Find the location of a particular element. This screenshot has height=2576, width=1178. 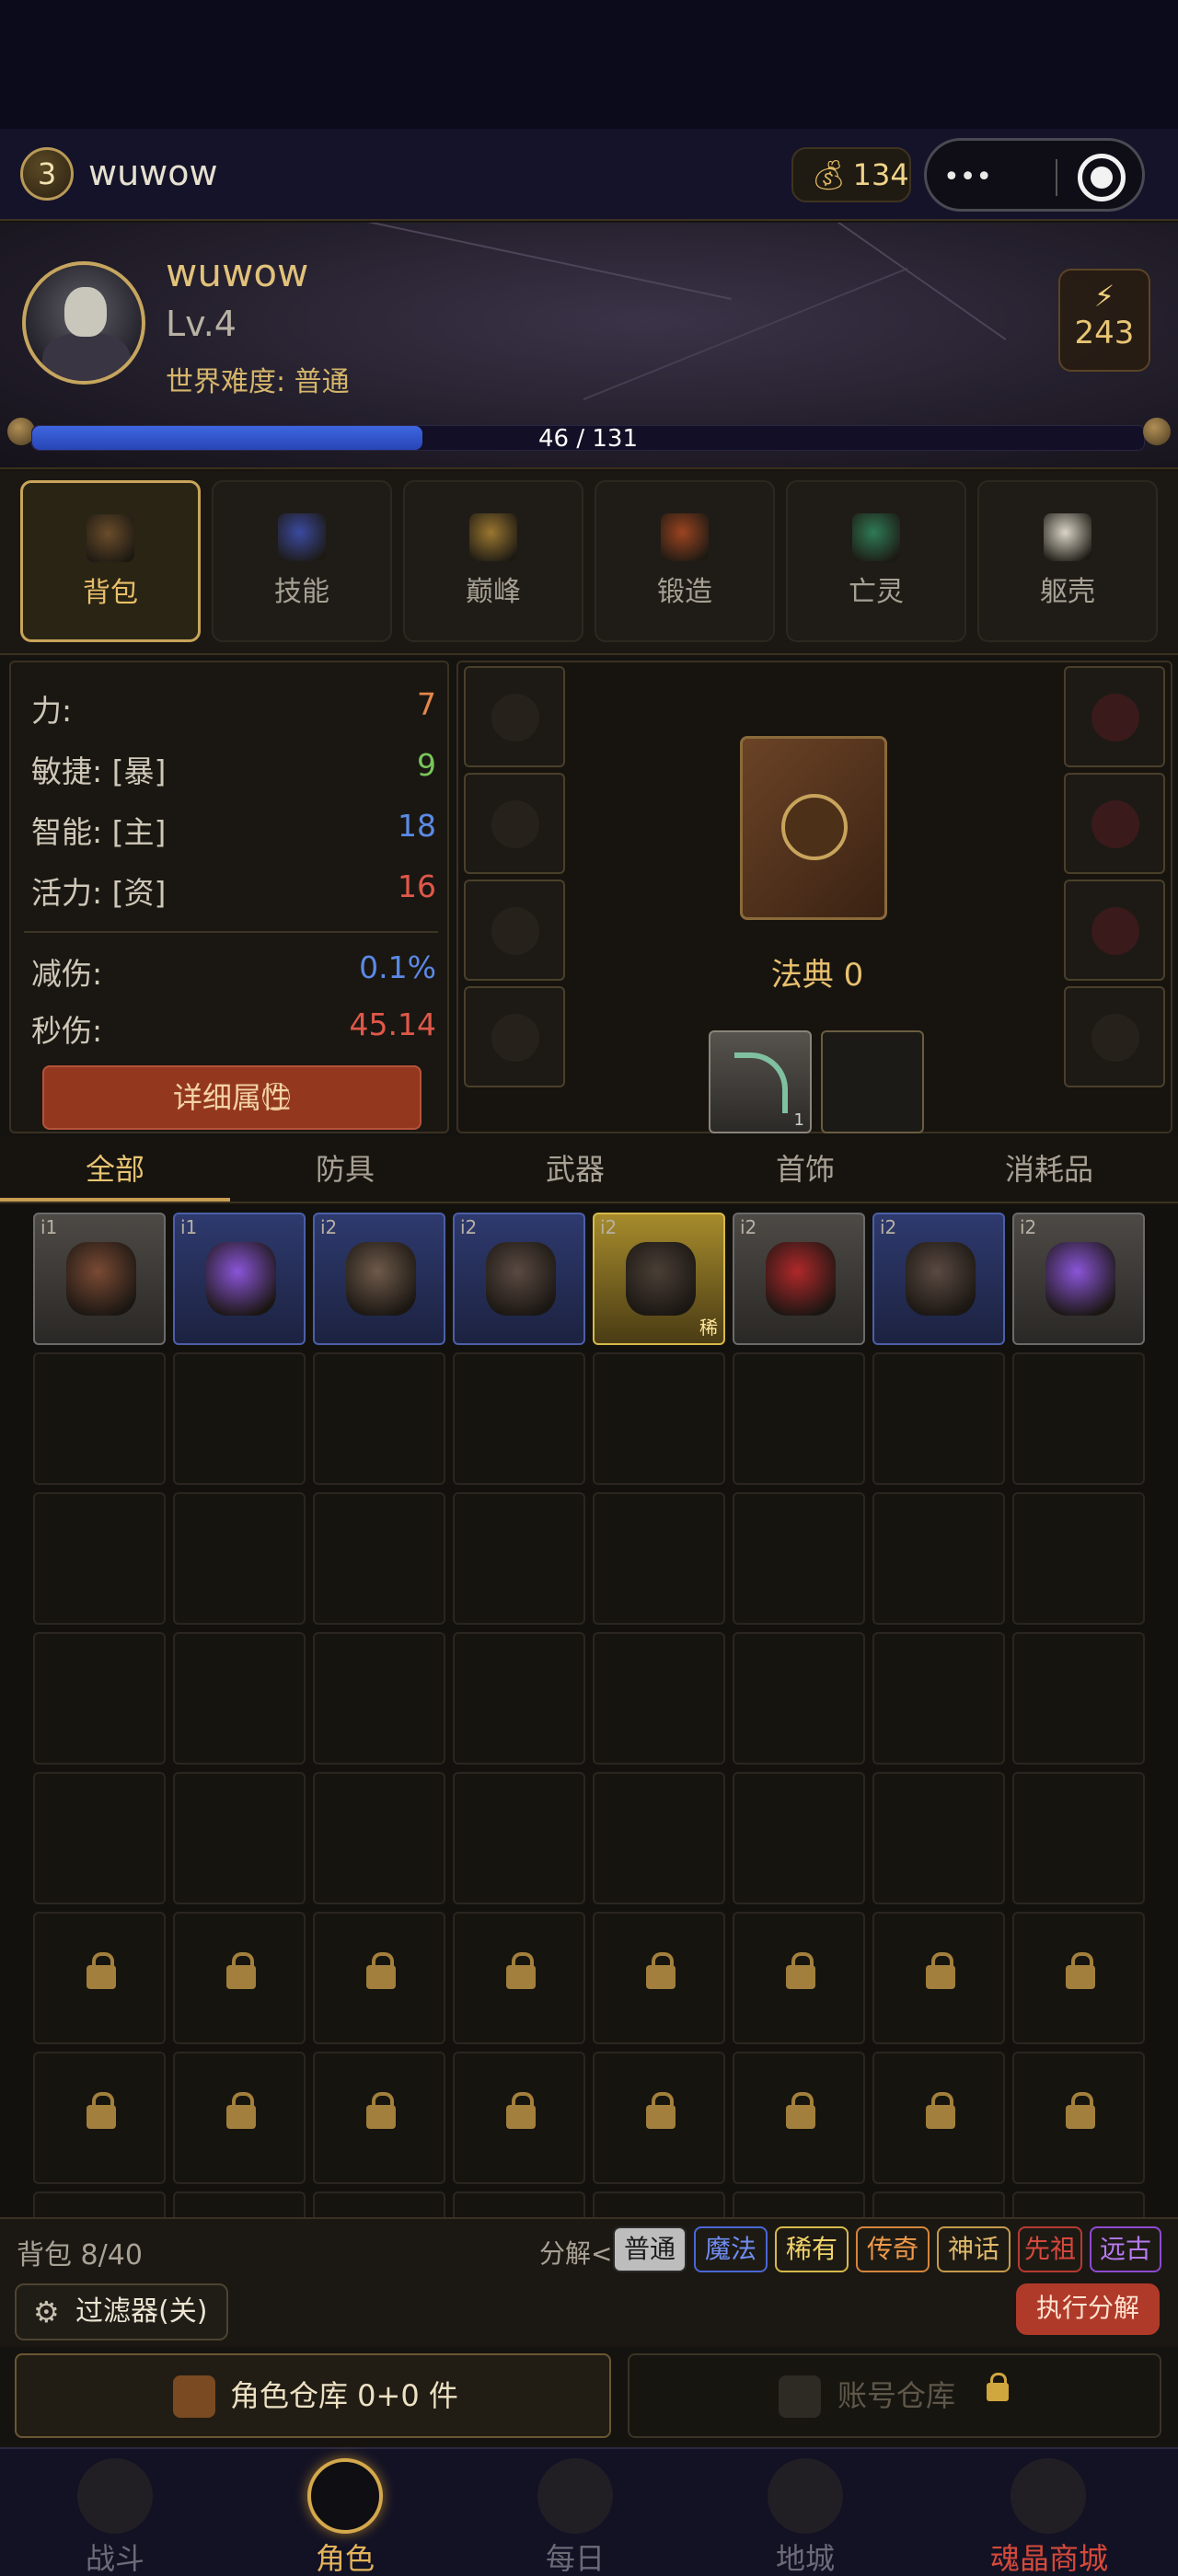

tab-all: 全部 is located at coordinates (115, 1169).